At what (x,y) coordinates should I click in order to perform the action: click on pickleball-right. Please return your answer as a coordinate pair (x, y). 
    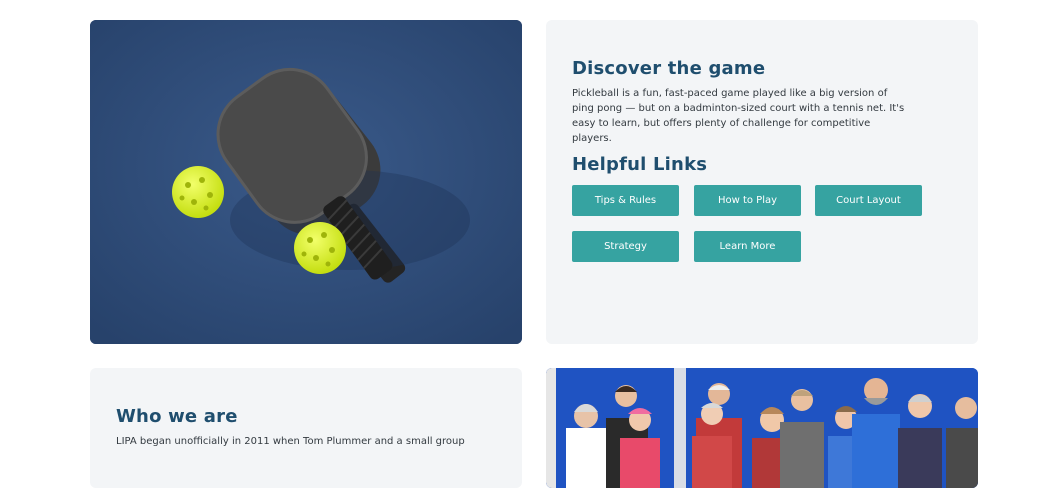
    Looking at the image, I should click on (320, 248).